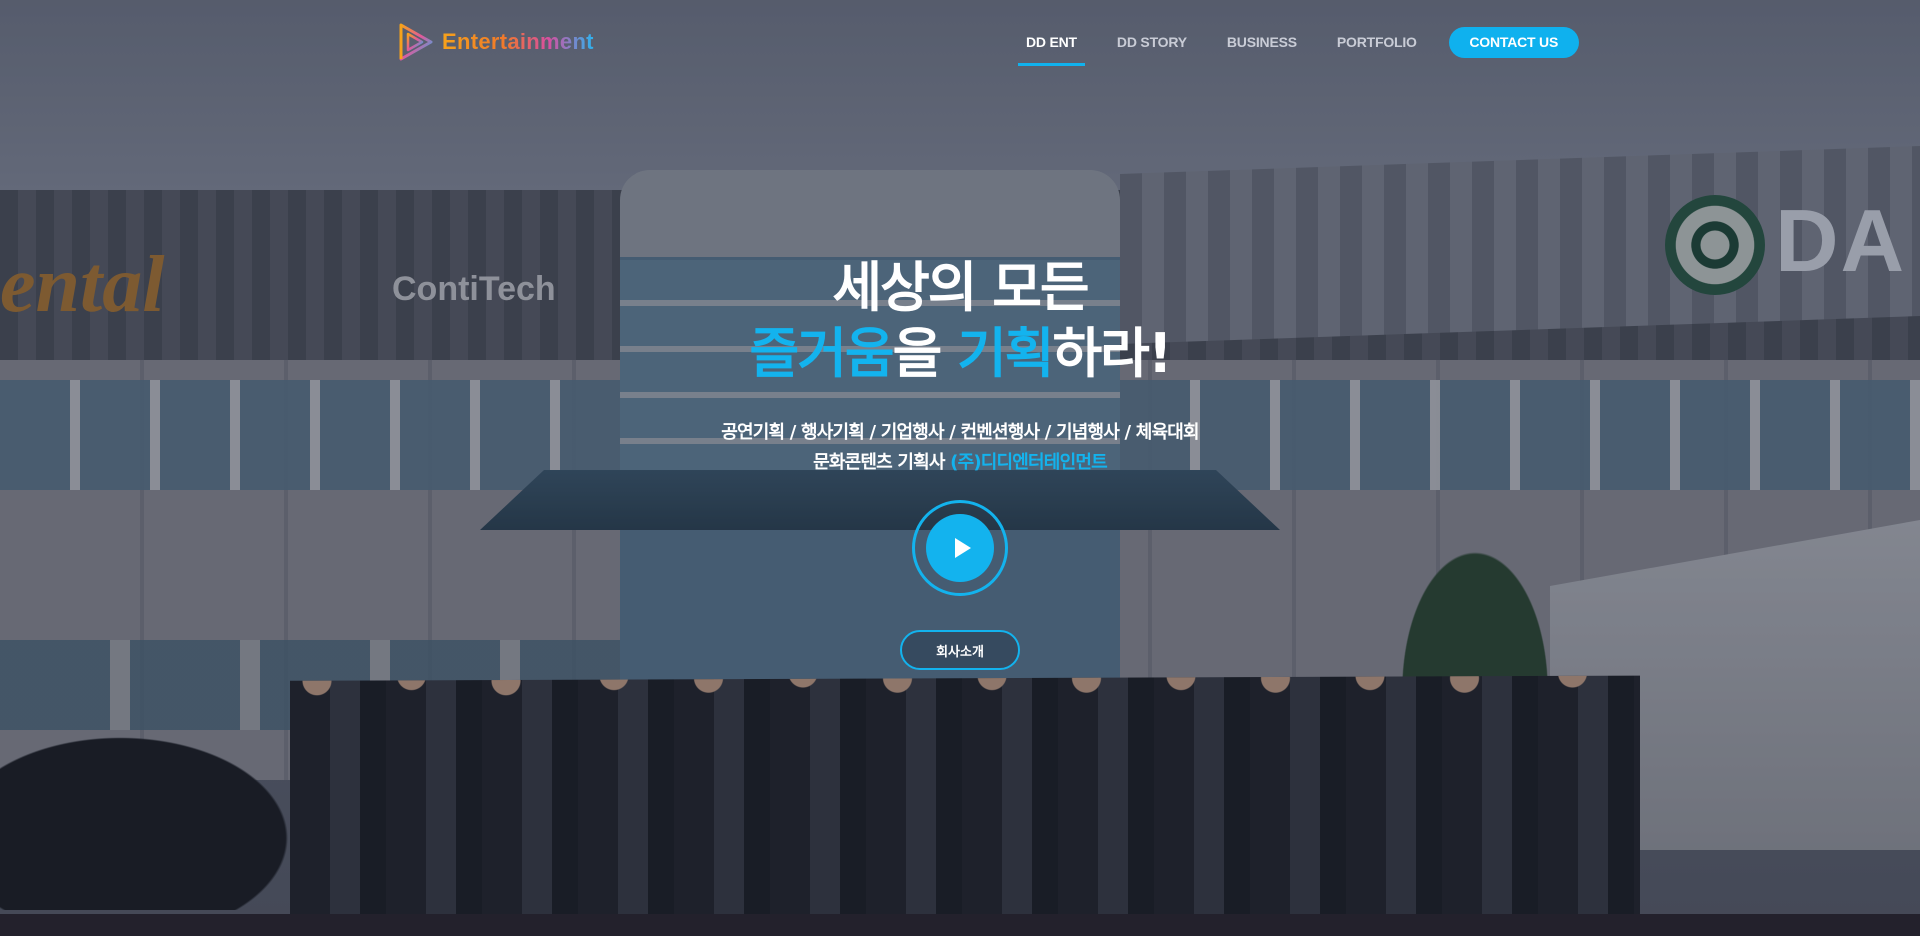  I want to click on nav-item-dd-story: DD STORY, so click(1152, 42).